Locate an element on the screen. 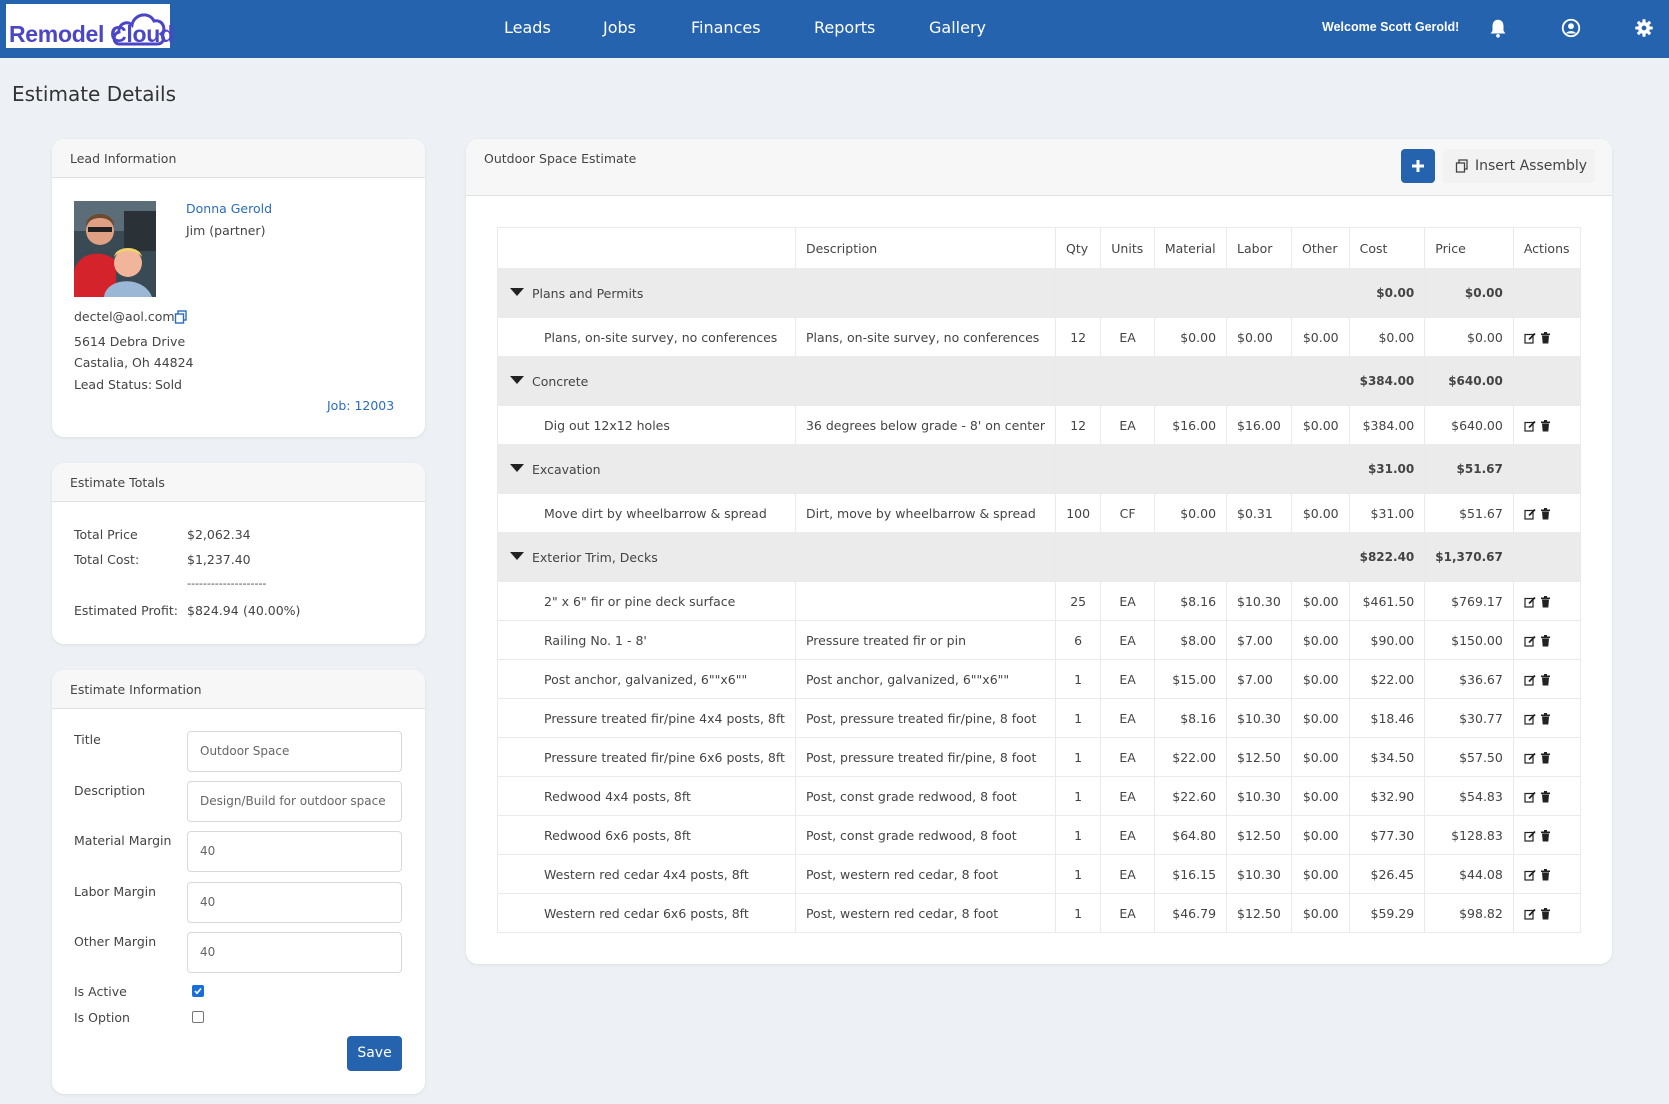 This screenshot has height=1104, width=1669. nav-jobs: Jobs is located at coordinates (619, 29).